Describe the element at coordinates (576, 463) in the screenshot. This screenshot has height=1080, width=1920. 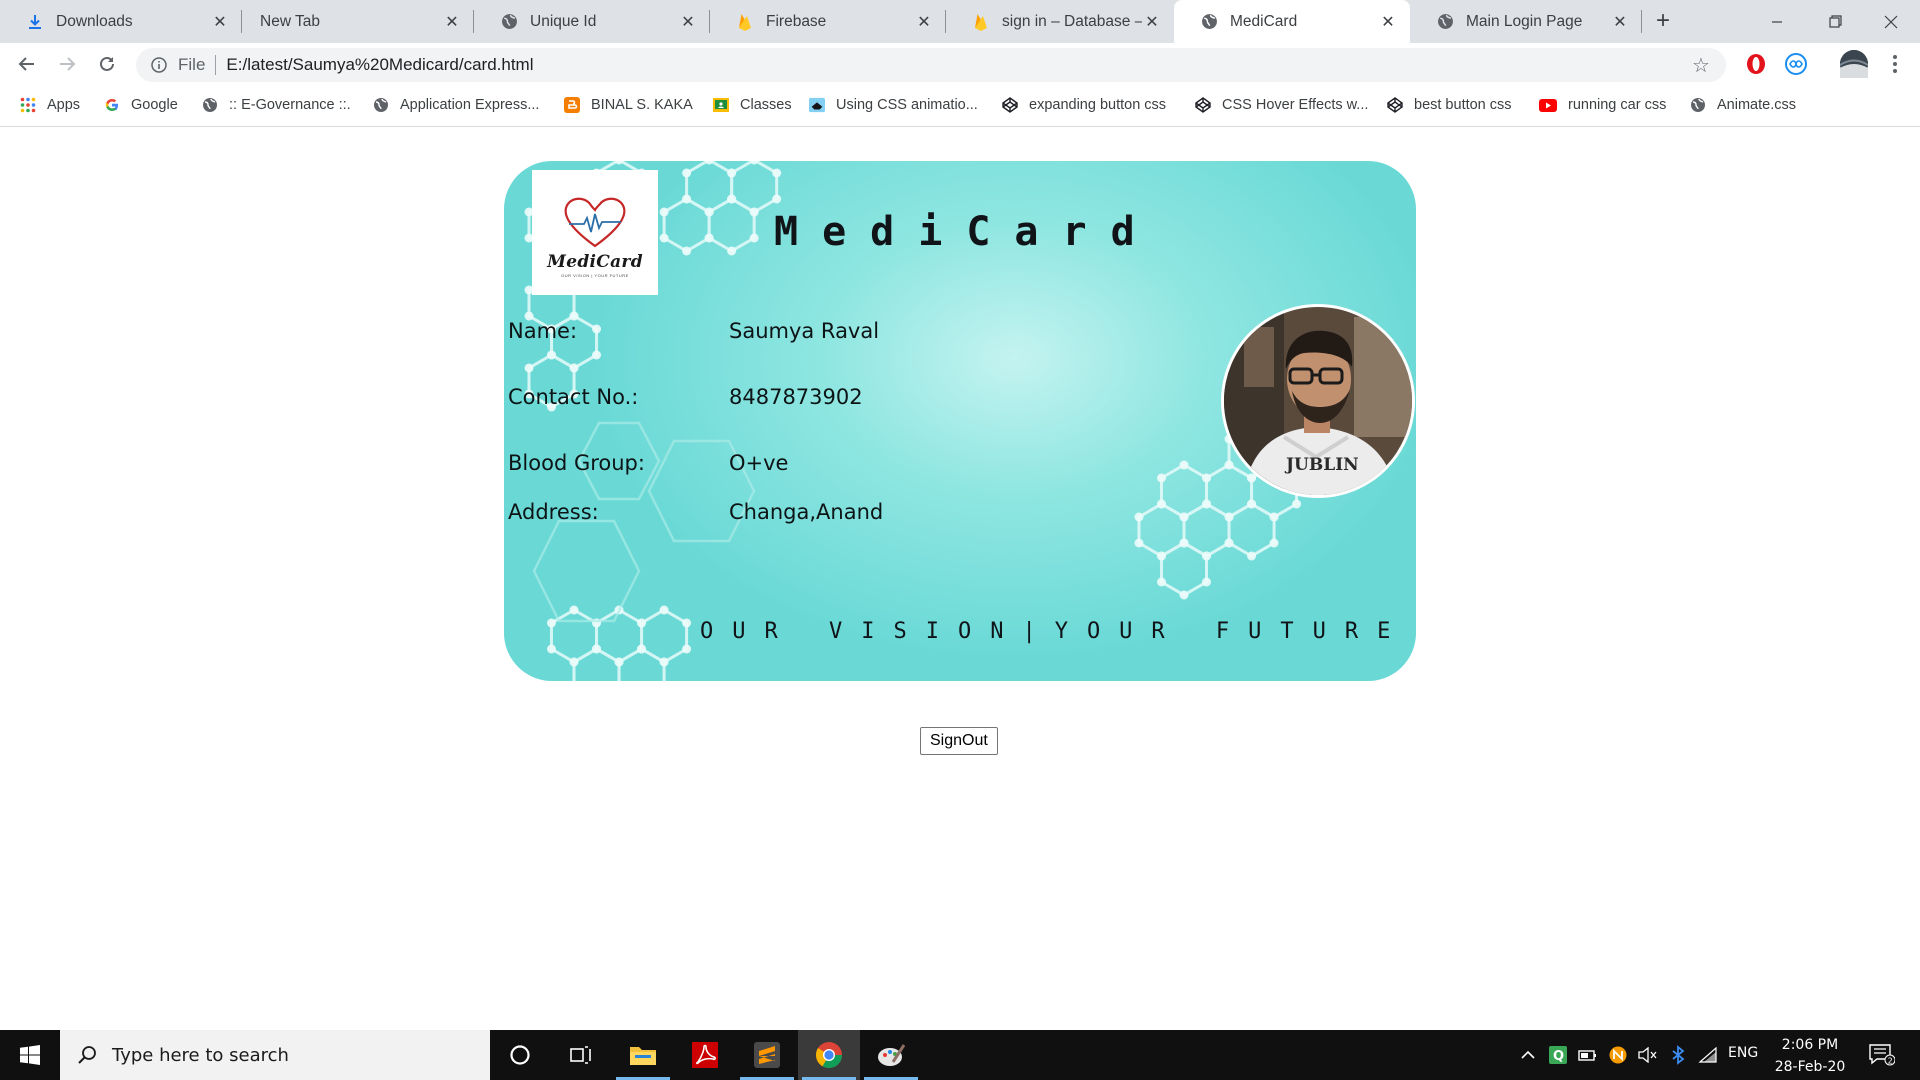
I see `blood-group-label: Blood Group:` at that location.